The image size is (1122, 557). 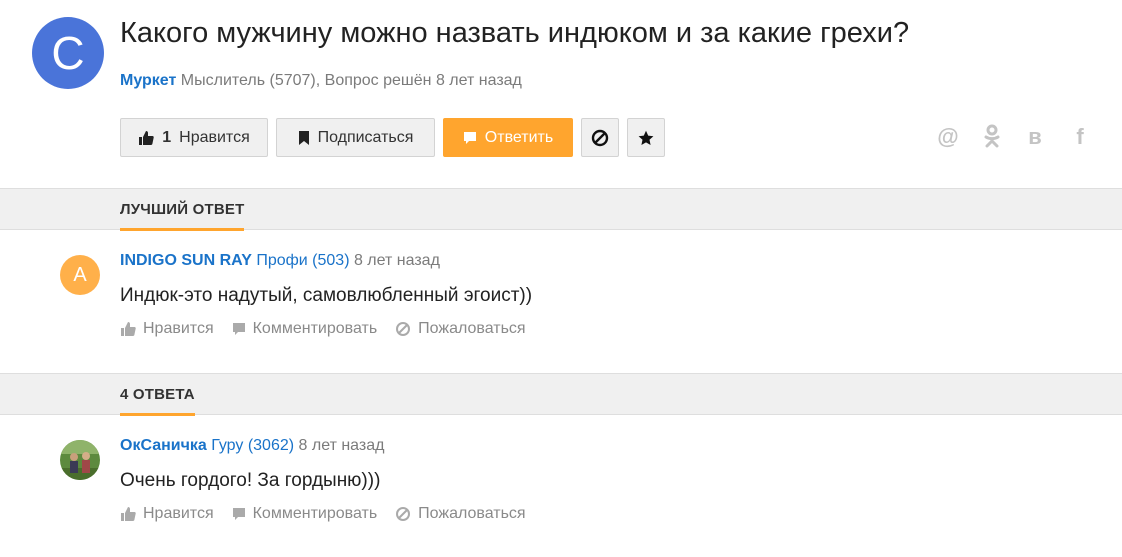 I want to click on question-avatar: C, so click(x=68, y=53).